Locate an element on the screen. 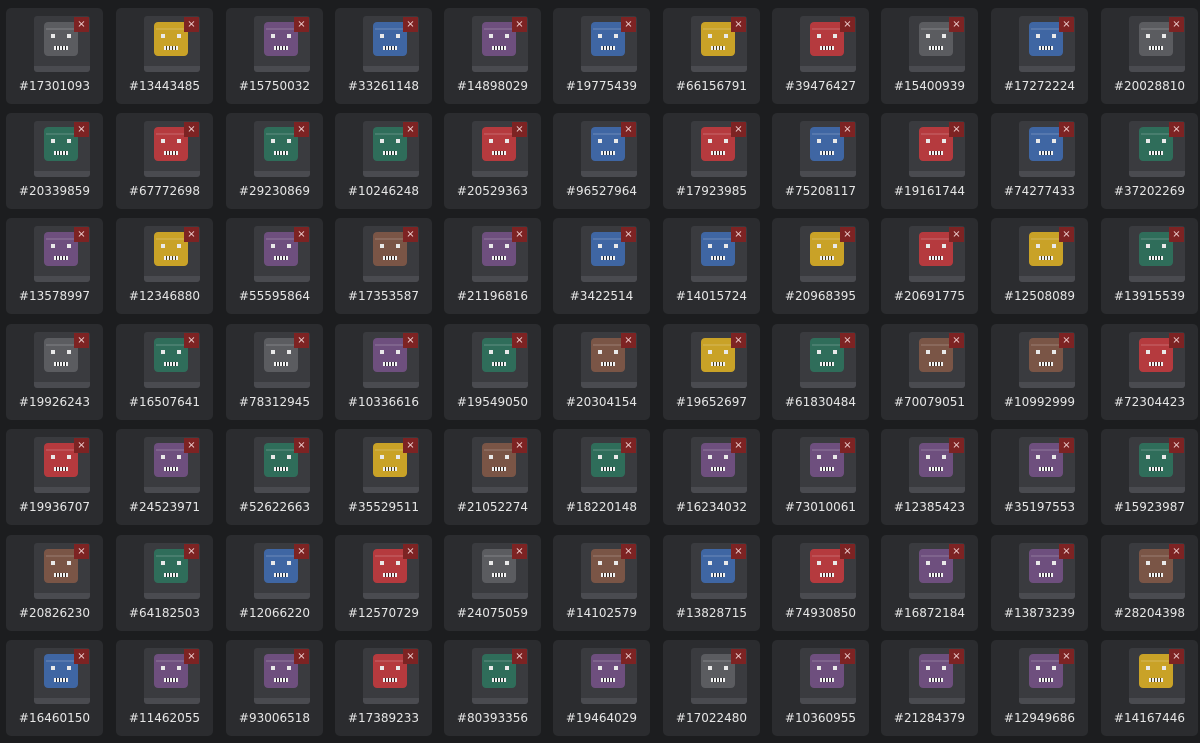 The height and width of the screenshot is (743, 1200). avatar-card: × #16507641 is located at coordinates (164, 372).